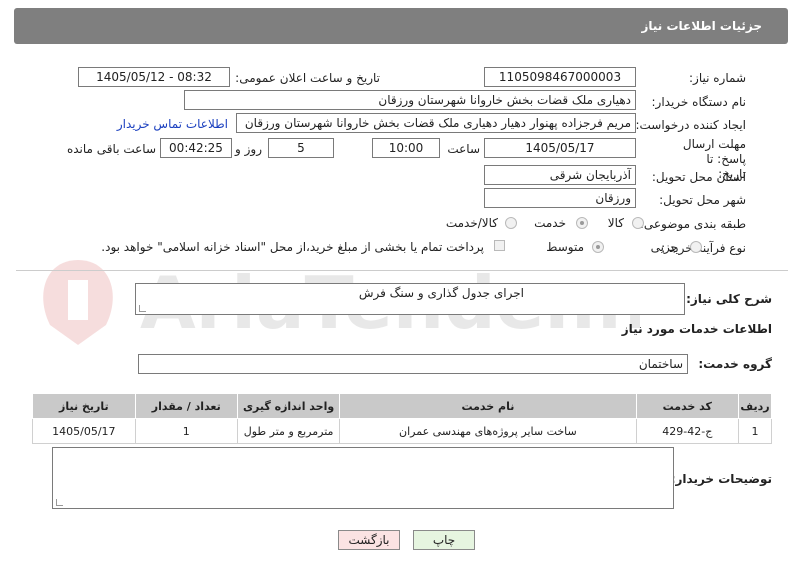 The image size is (788, 566). What do you see at coordinates (488, 406) in the screenshot?
I see `col-service-name: نام خدمت` at bounding box center [488, 406].